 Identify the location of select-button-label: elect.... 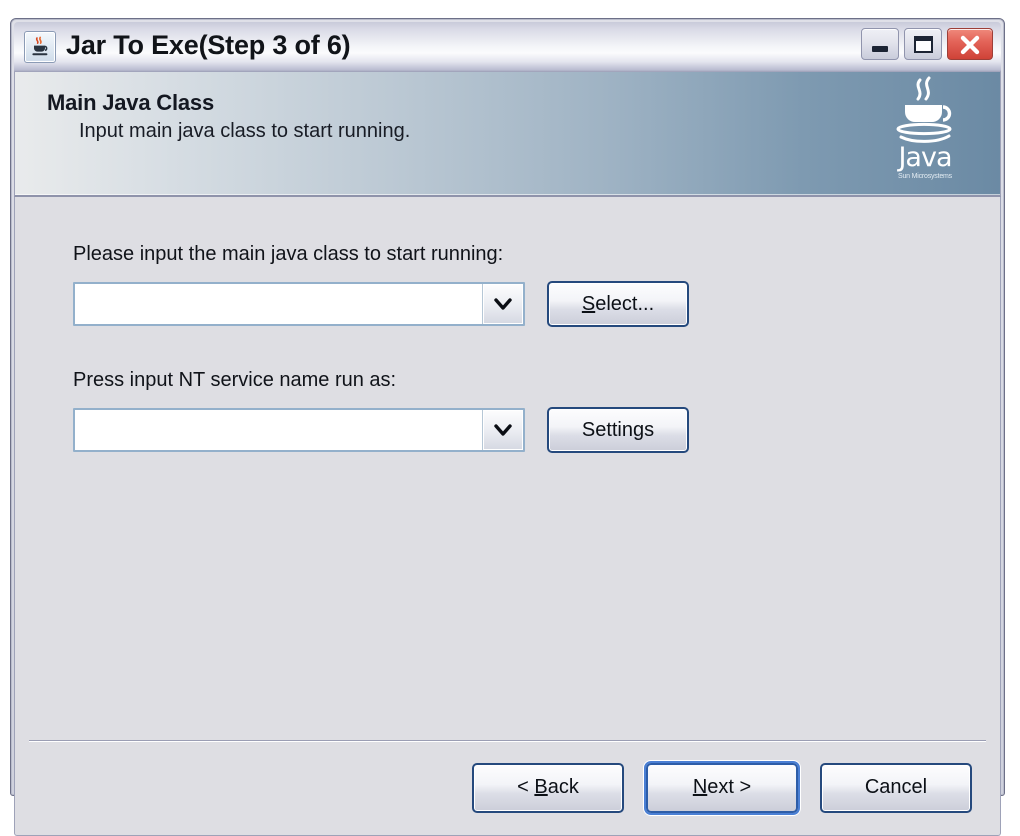
(625, 303).